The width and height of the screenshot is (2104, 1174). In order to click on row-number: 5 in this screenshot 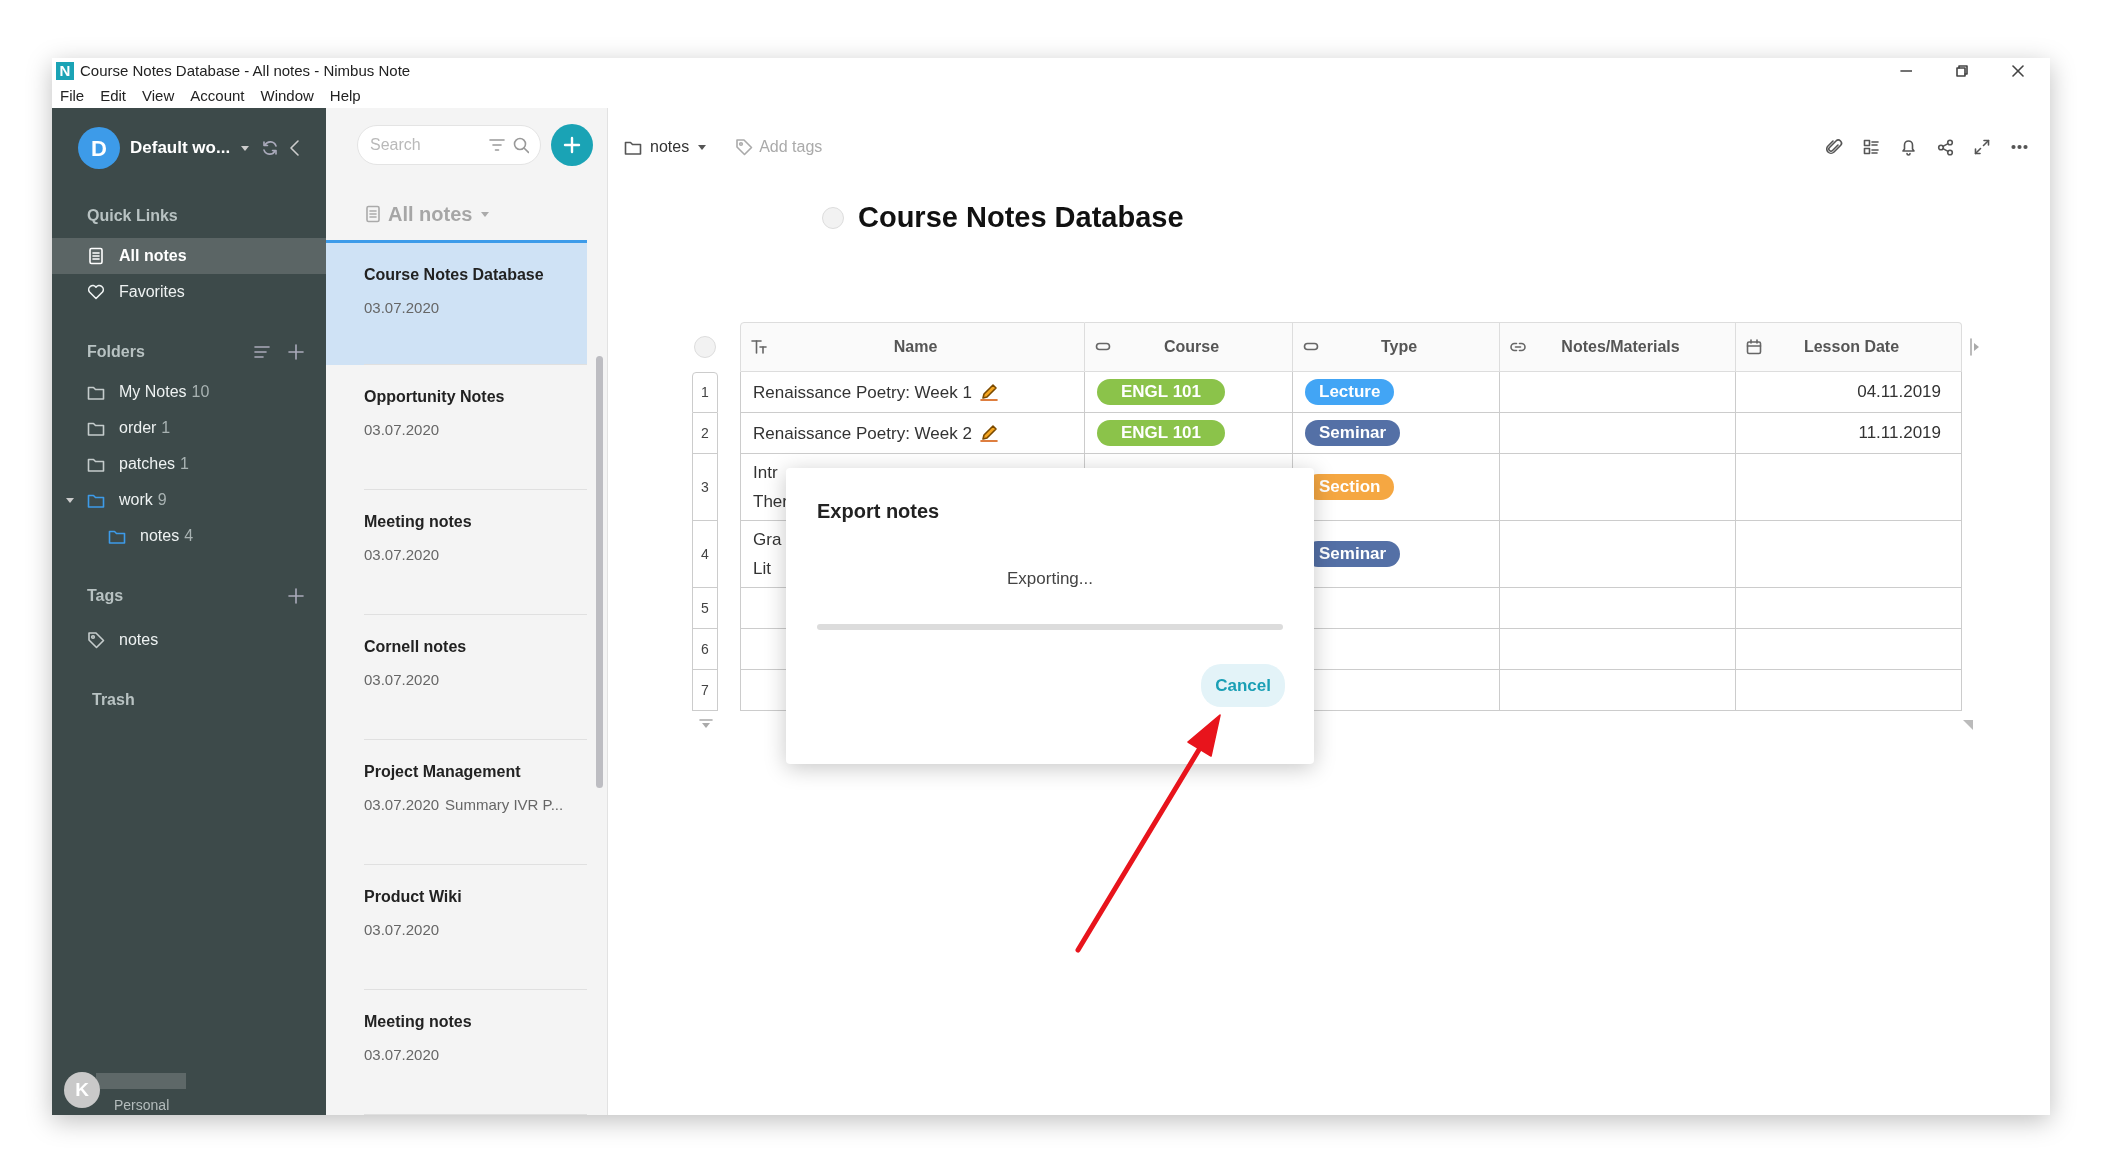, I will do `click(705, 608)`.